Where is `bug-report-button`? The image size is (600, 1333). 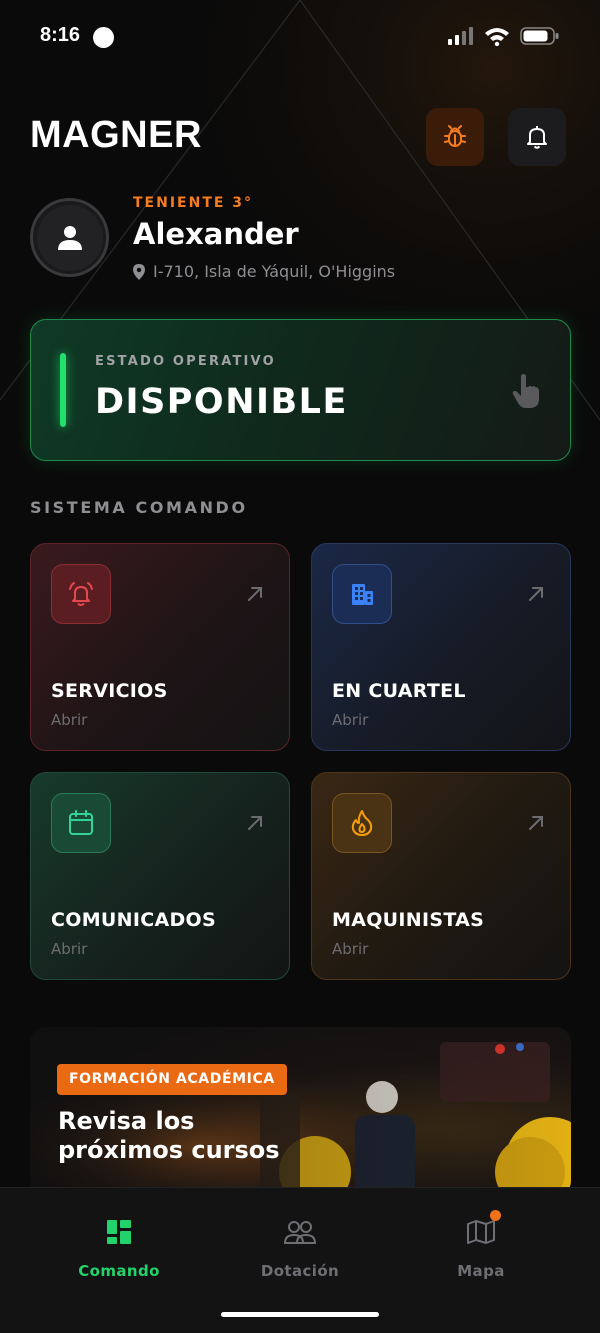
bug-report-button is located at coordinates (455, 137).